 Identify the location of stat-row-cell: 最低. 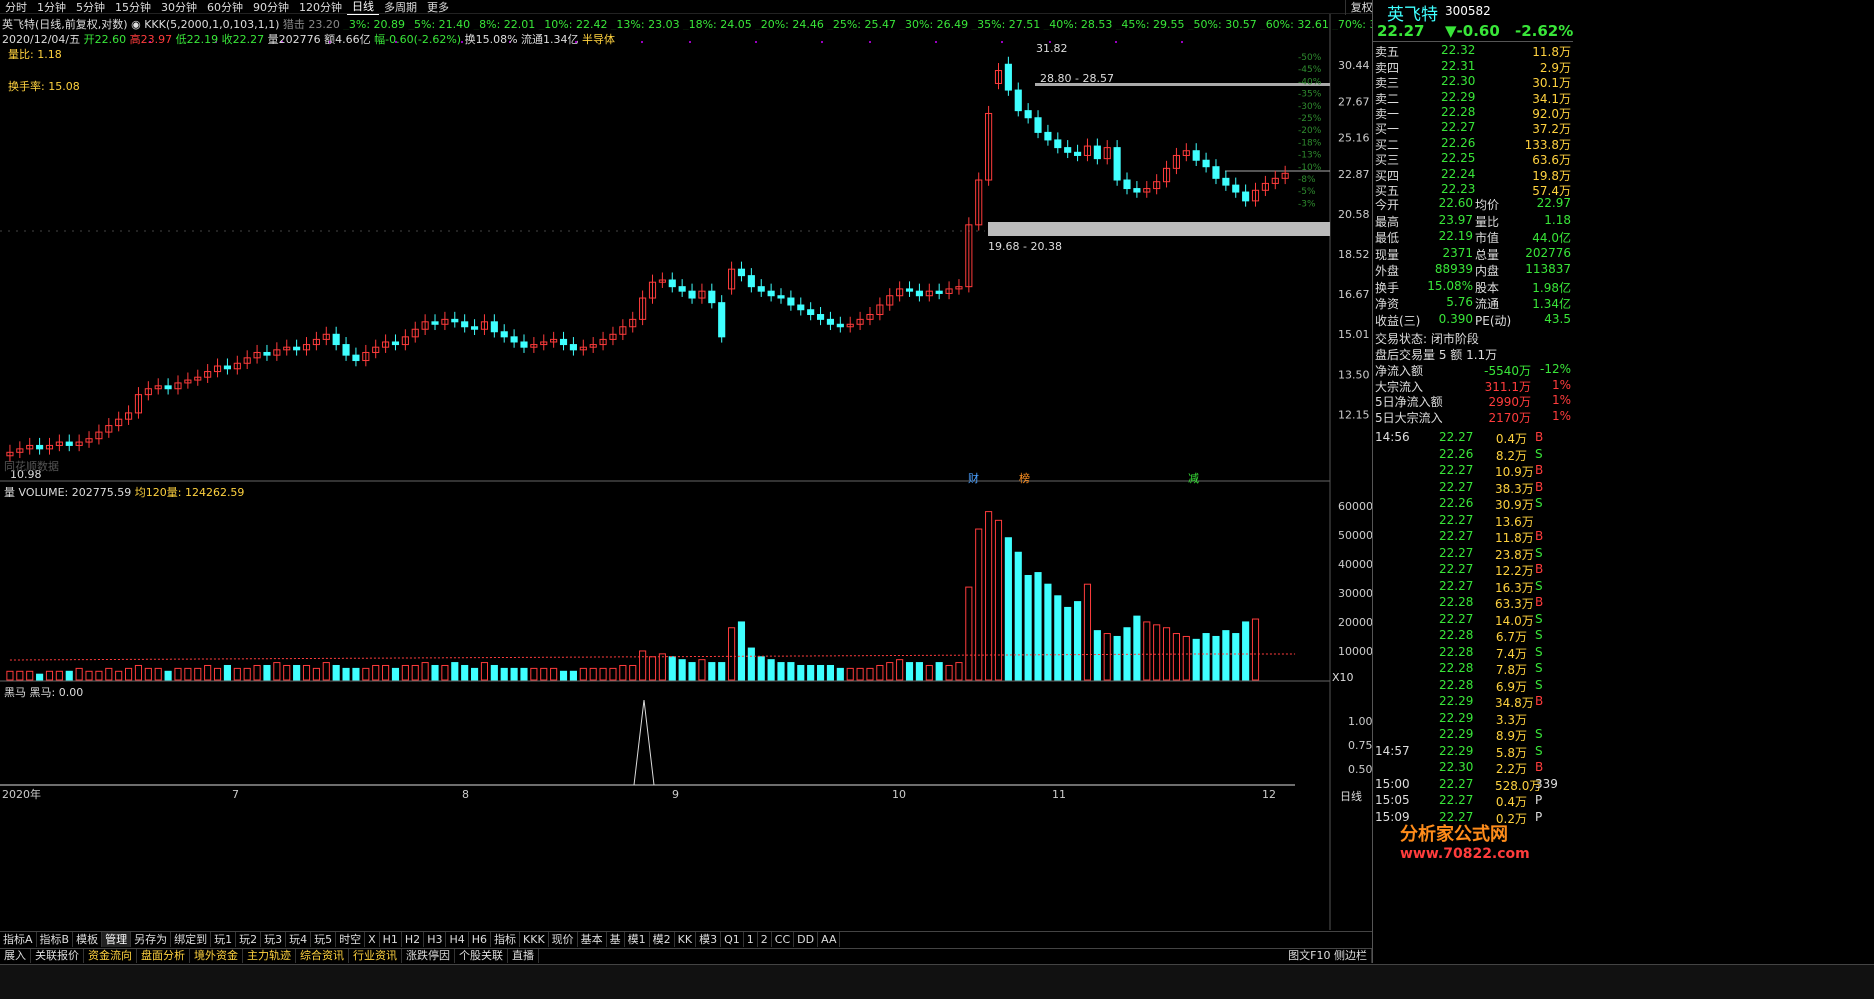
(1387, 238).